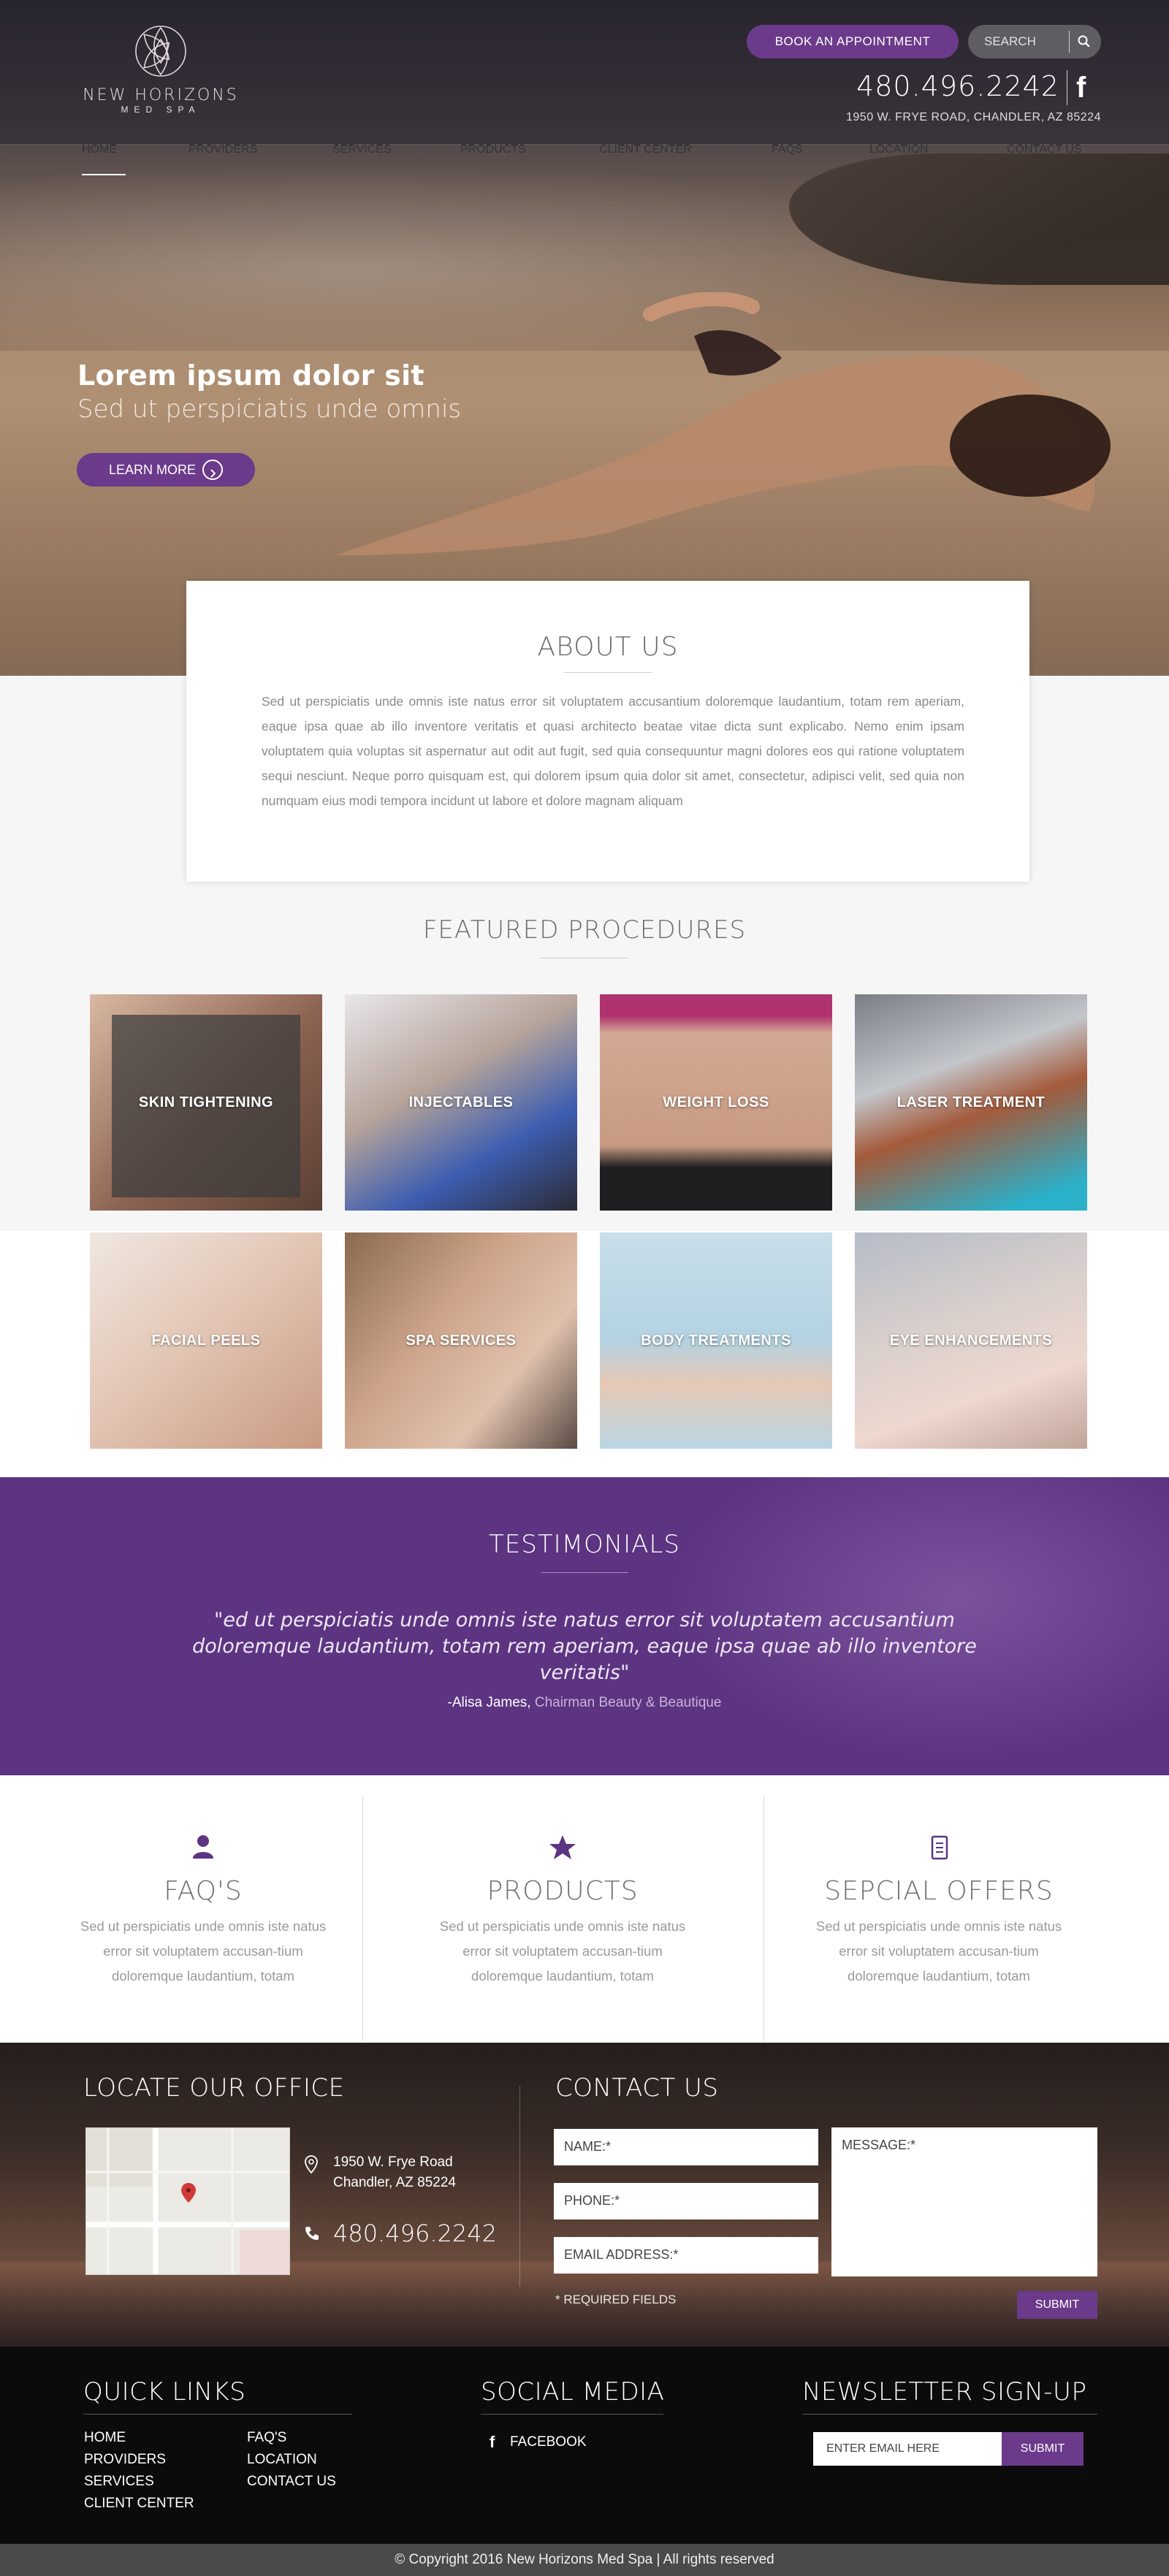  Describe the element at coordinates (394, 2172) in the screenshot. I see `office-address: 1950 W. Frye Road Chandler, AZ 85224` at that location.